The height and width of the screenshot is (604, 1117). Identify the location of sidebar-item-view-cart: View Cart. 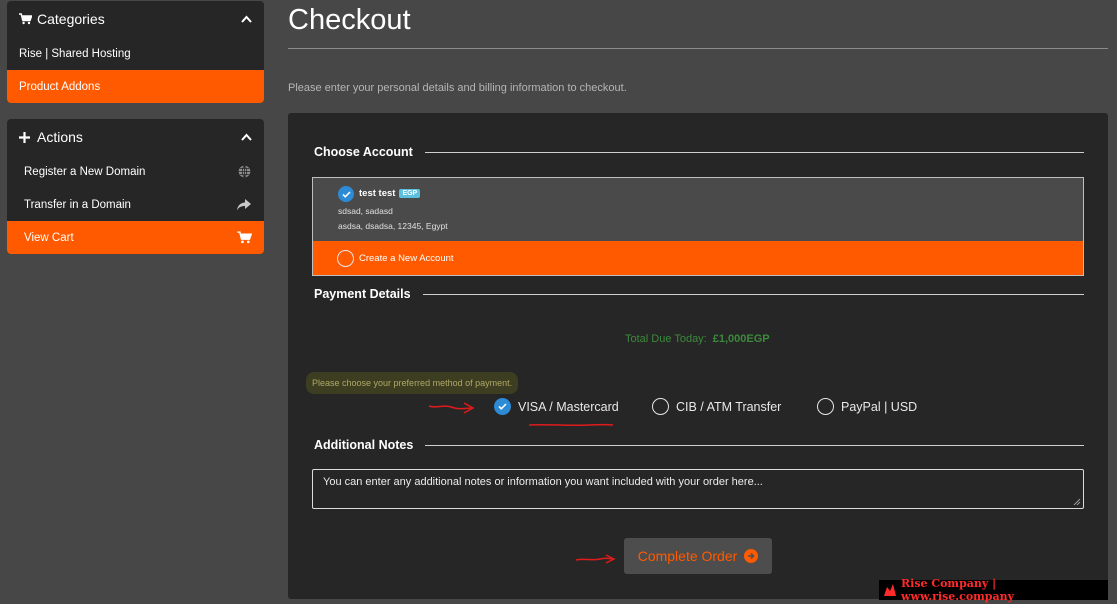
(135, 237).